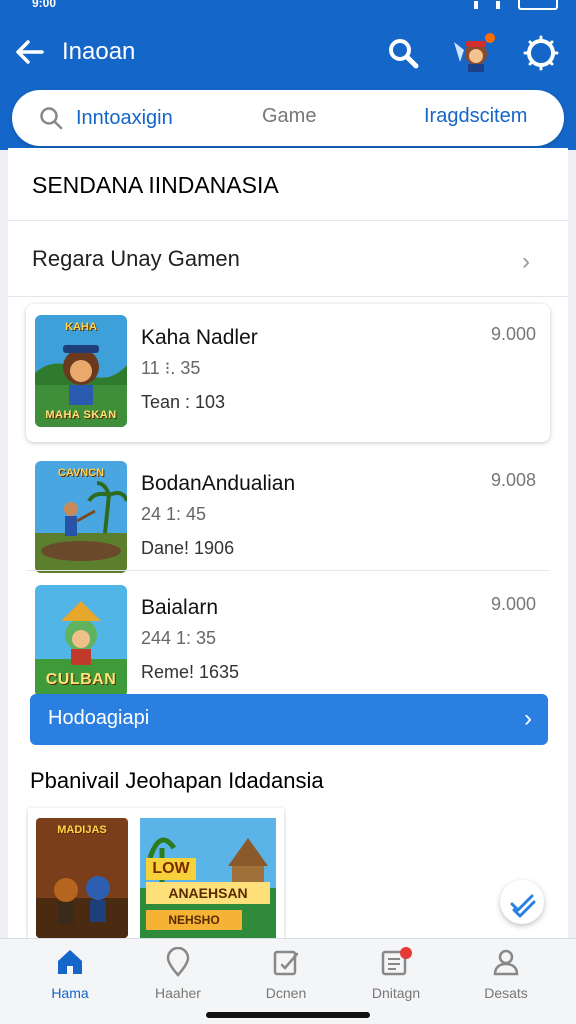 This screenshot has width=576, height=1024. I want to click on tab-game: Game, so click(289, 116).